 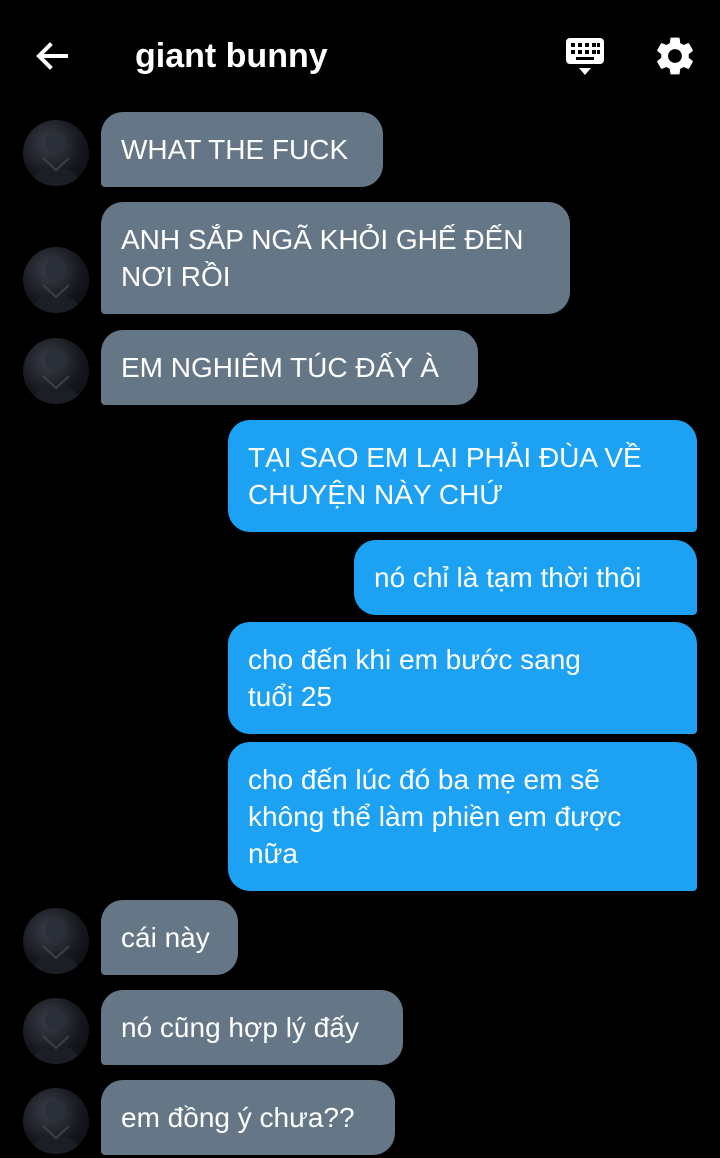 What do you see at coordinates (280, 367) in the screenshot?
I see `message-text: EM NGHIÊM TÚC ĐẤY À` at bounding box center [280, 367].